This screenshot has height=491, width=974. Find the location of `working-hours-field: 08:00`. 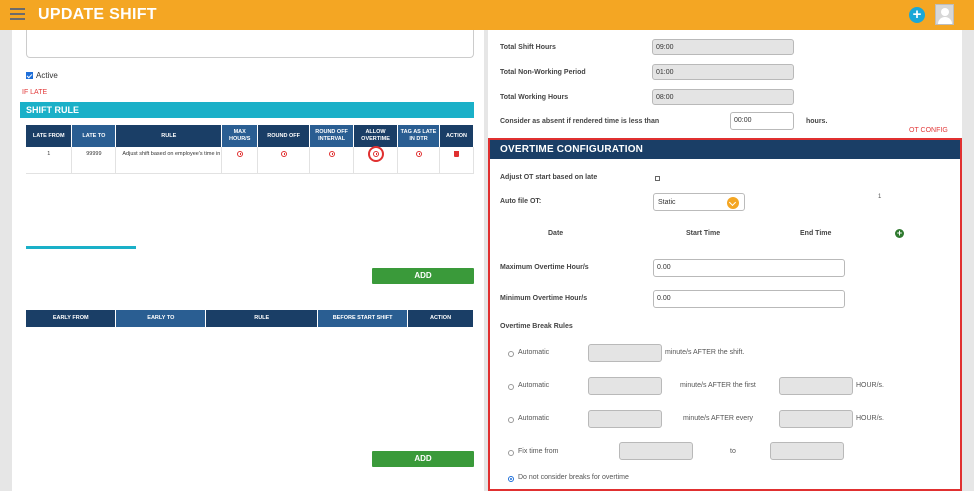

working-hours-field: 08:00 is located at coordinates (723, 97).